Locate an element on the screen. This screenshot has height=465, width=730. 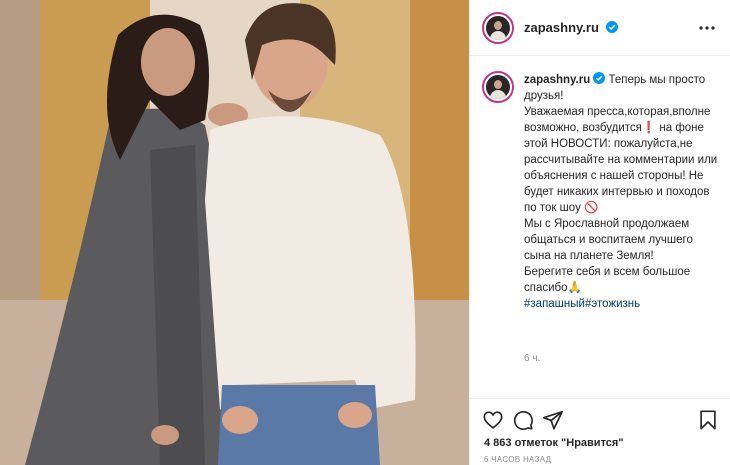
more-icon is located at coordinates (707, 28).